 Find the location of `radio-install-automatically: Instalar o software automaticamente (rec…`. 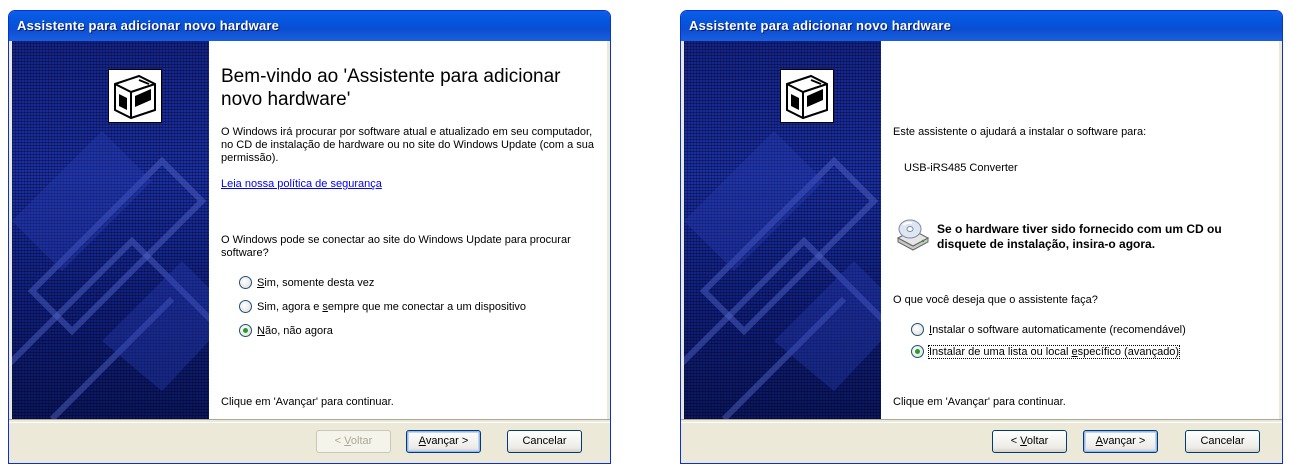

radio-install-automatically: Instalar o software automaticamente (rec… is located at coordinates (1048, 331).